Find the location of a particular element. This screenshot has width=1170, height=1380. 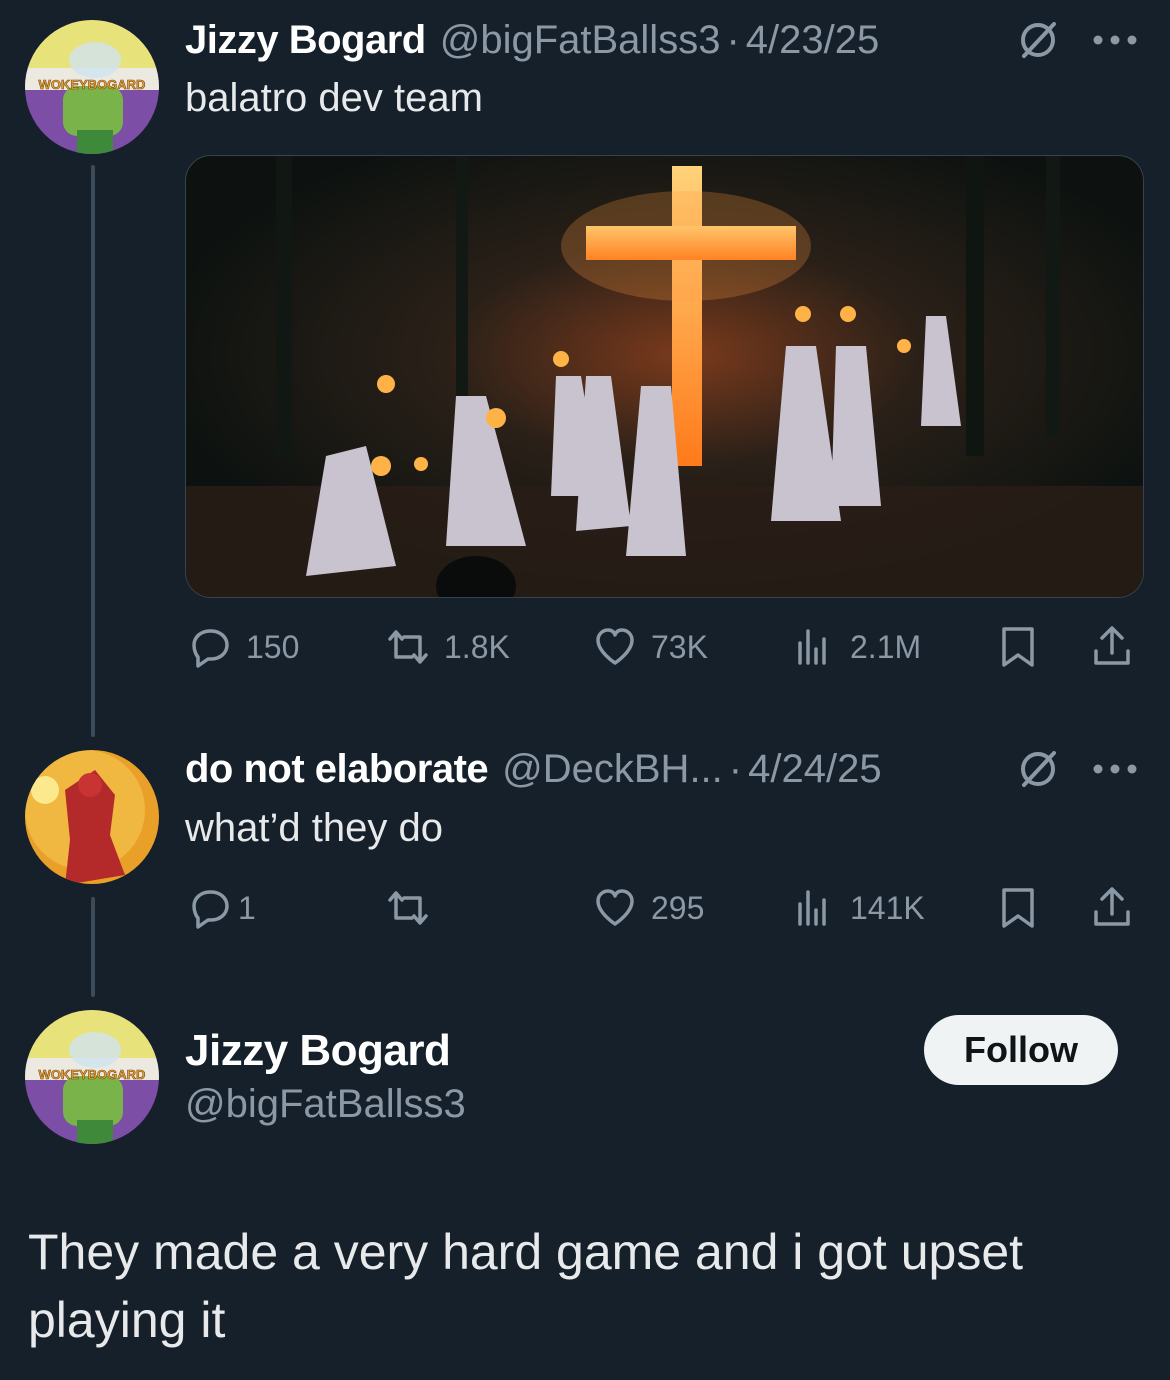

repost-button is located at coordinates (408, 908).